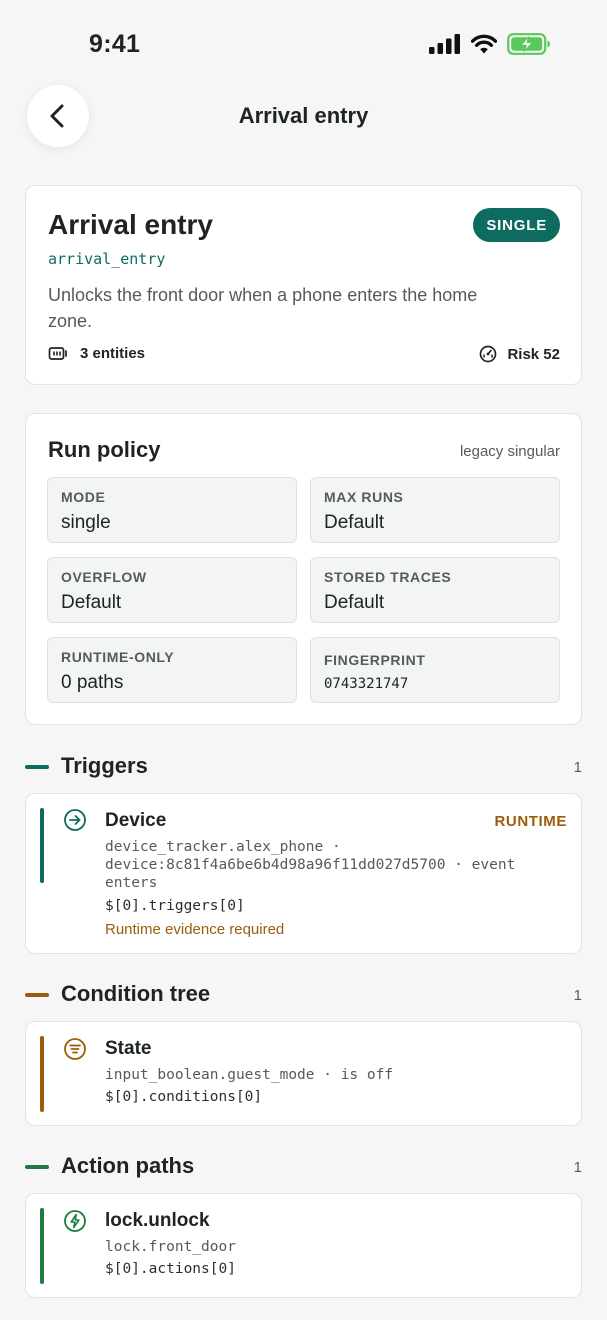 This screenshot has width=607, height=1320. I want to click on section-title: Condition tree, so click(136, 993).